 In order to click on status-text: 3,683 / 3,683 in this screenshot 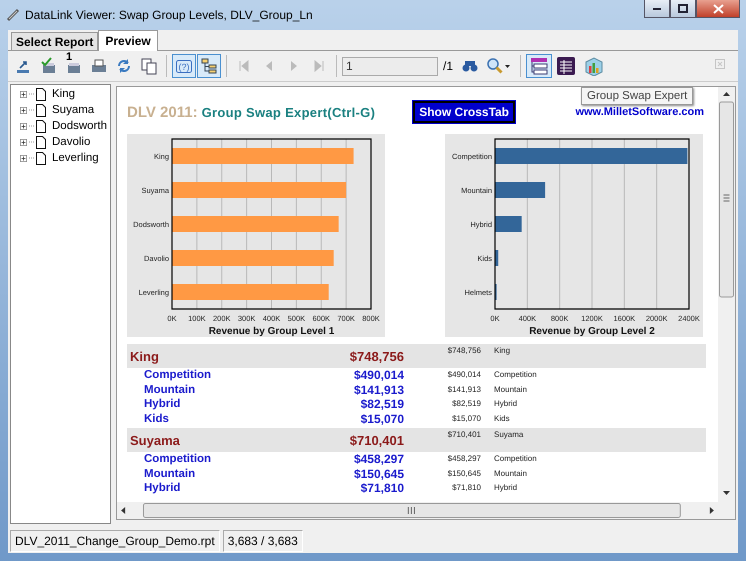, I will do `click(262, 541)`.